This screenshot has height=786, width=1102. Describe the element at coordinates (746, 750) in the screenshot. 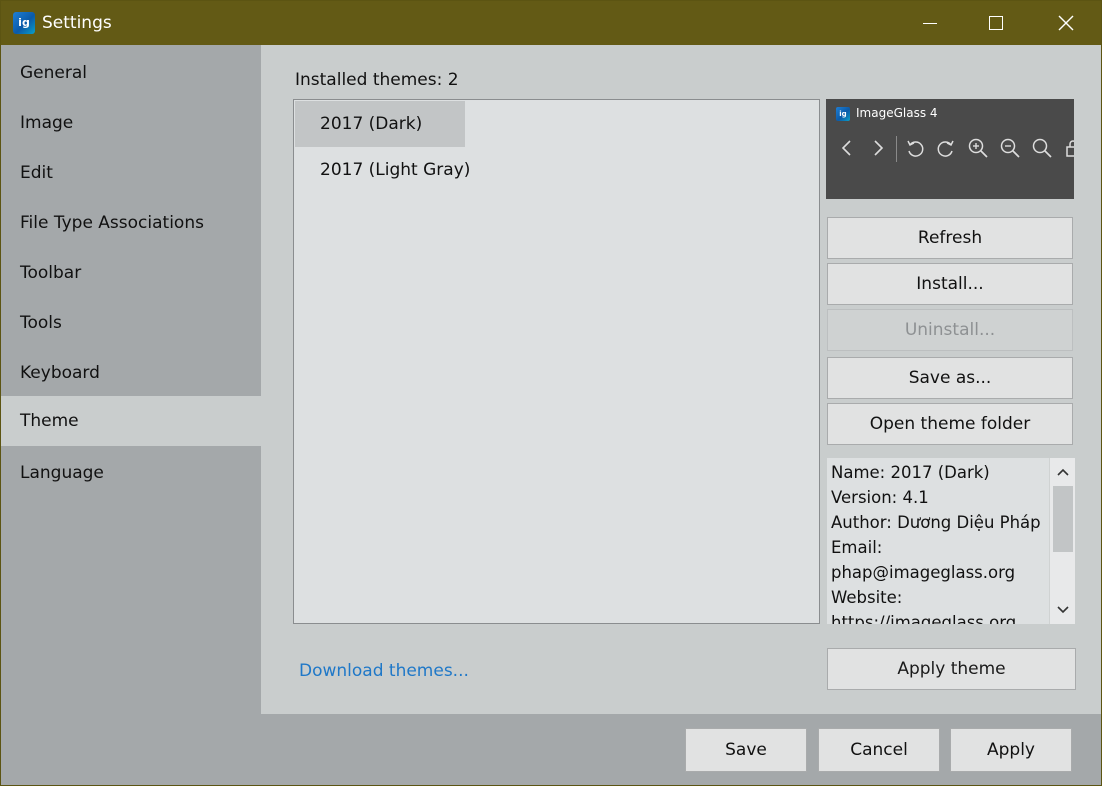

I see `save-button: Save` at that location.